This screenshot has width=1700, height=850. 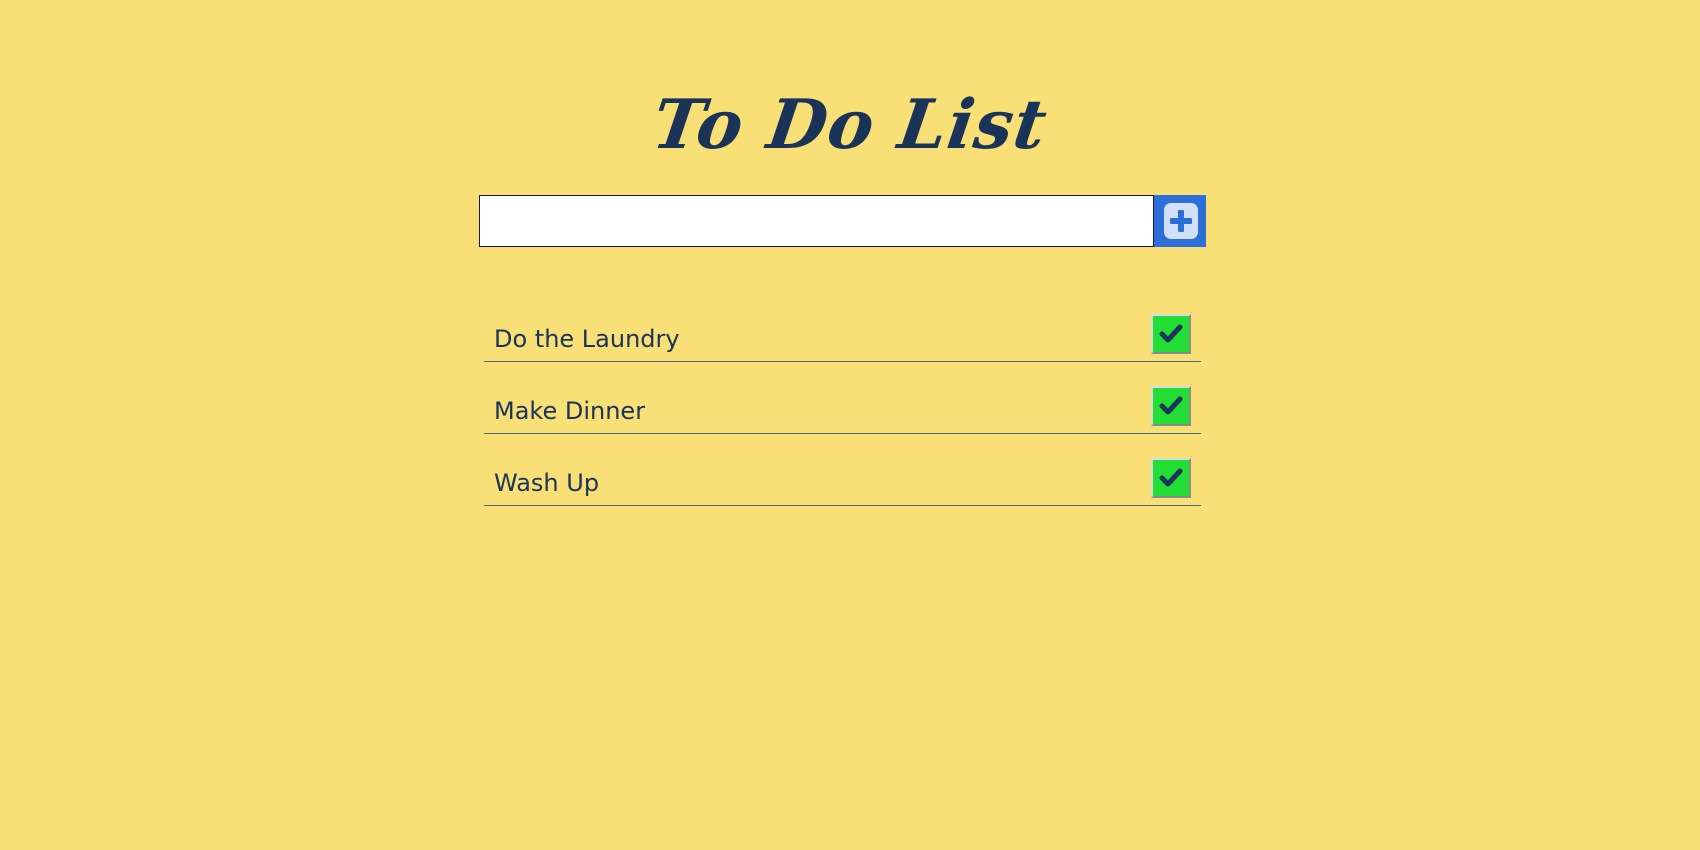 I want to click on list-item: Wash Up, so click(x=842, y=490).